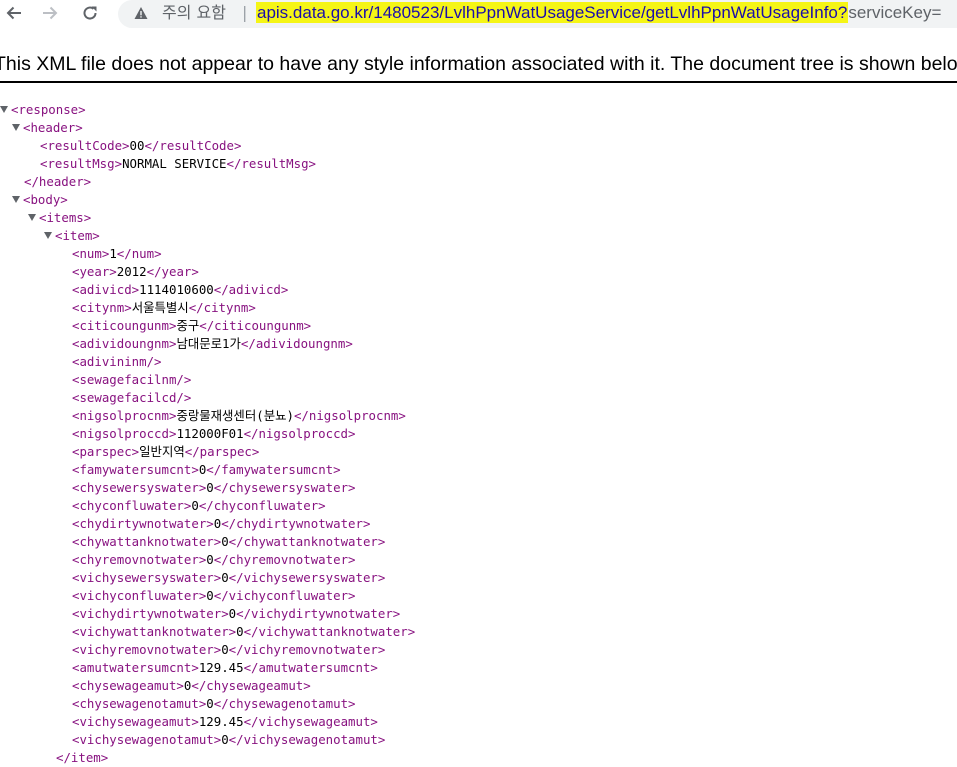 The width and height of the screenshot is (957, 767). Describe the element at coordinates (310, 667) in the screenshot. I see `xml-close-tag: </amutwatersumcnt>` at that location.